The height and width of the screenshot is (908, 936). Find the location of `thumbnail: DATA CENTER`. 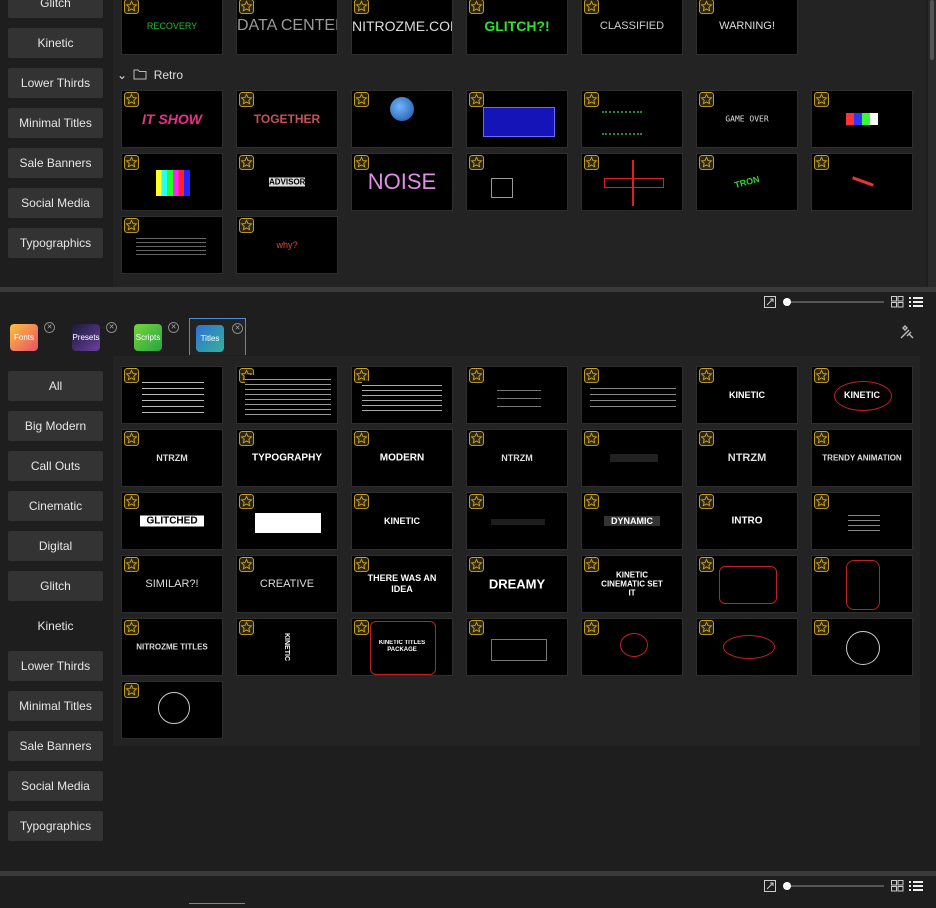

thumbnail: DATA CENTER is located at coordinates (287, 27).